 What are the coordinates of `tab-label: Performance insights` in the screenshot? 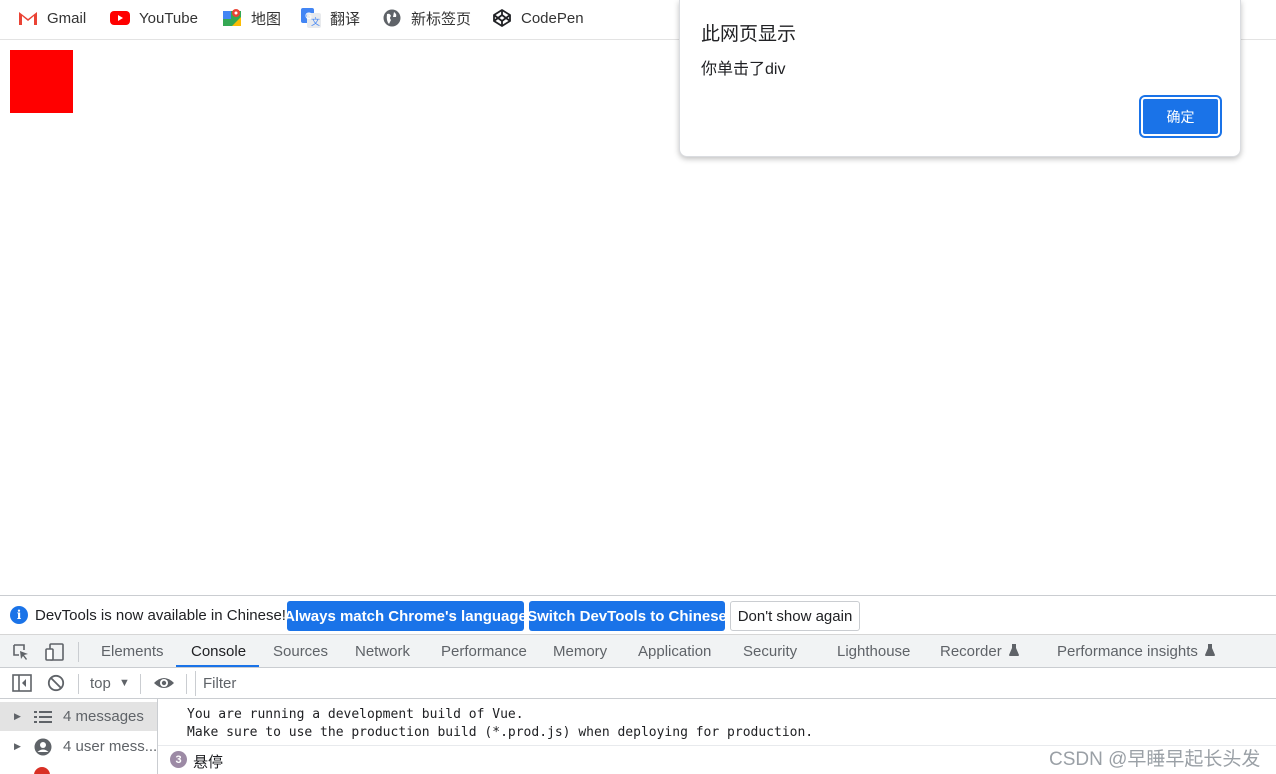 It's located at (1127, 651).